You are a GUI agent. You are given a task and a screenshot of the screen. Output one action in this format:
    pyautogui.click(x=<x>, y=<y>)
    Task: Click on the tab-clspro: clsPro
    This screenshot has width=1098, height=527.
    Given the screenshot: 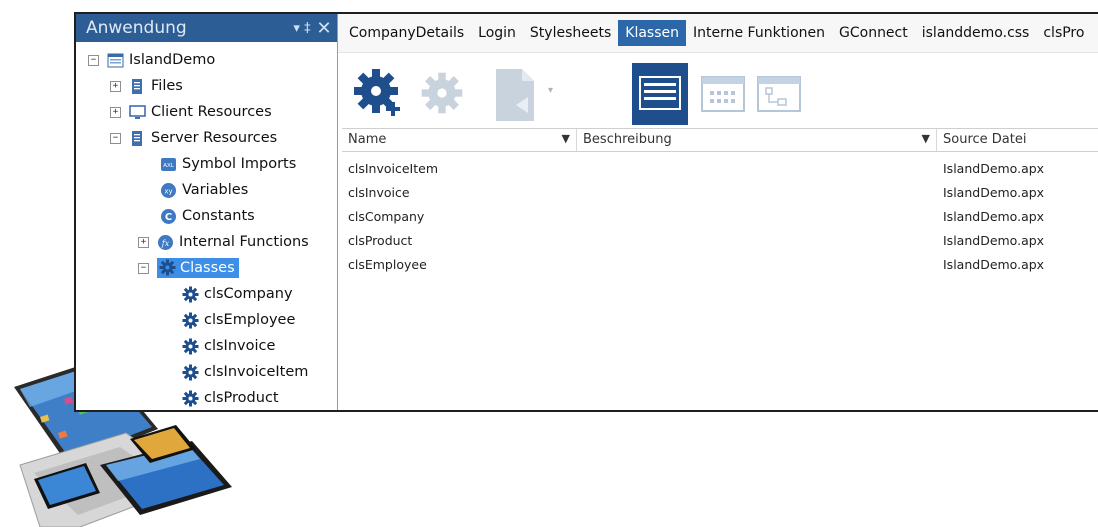 What is the action you would take?
    pyautogui.click(x=1063, y=33)
    